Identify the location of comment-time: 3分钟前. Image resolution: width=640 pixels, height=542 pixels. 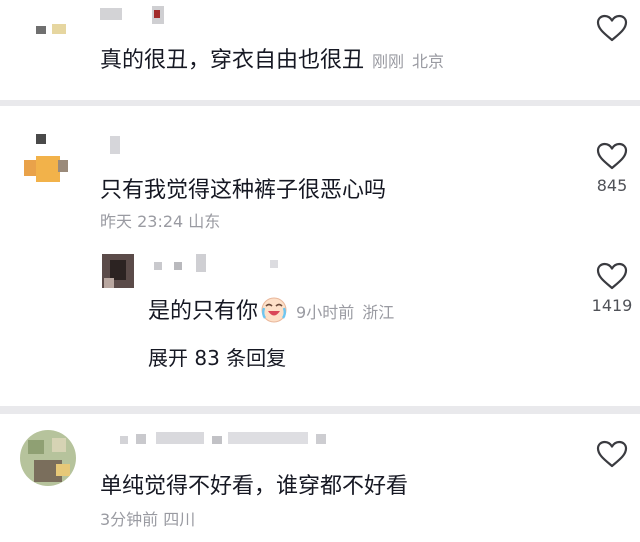
(129, 519).